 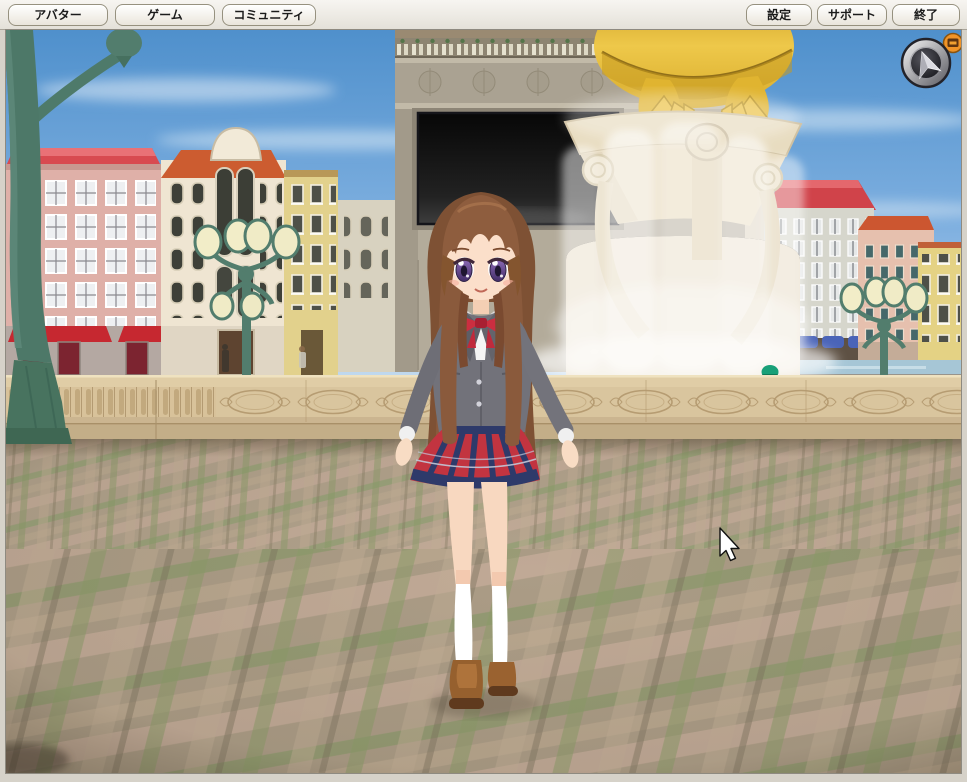 I want to click on toolbar-right-group: 設定 サポート 終了, so click(x=853, y=14).